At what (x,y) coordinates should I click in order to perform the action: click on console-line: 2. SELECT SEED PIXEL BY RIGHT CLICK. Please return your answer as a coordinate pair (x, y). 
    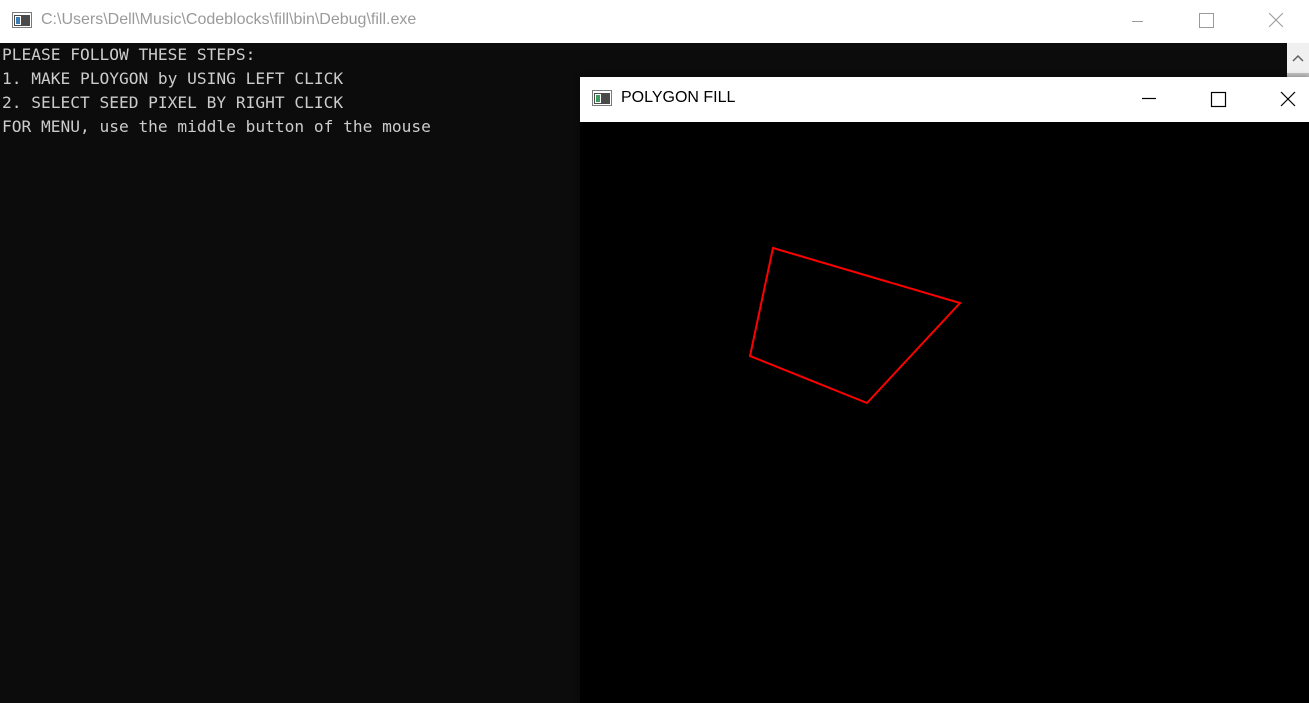
    Looking at the image, I should click on (173, 102).